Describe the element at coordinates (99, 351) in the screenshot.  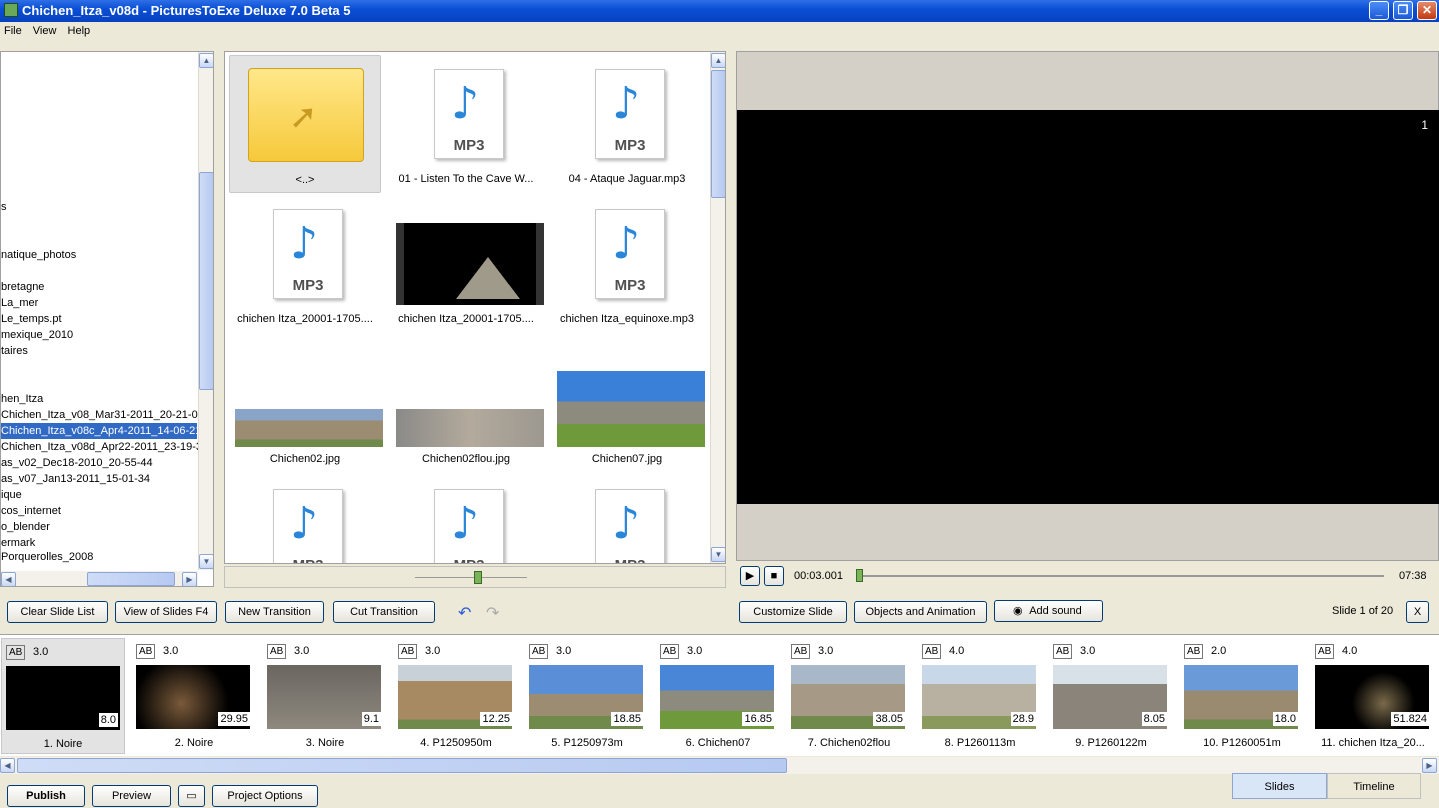
I see `tree-item: taires` at that location.